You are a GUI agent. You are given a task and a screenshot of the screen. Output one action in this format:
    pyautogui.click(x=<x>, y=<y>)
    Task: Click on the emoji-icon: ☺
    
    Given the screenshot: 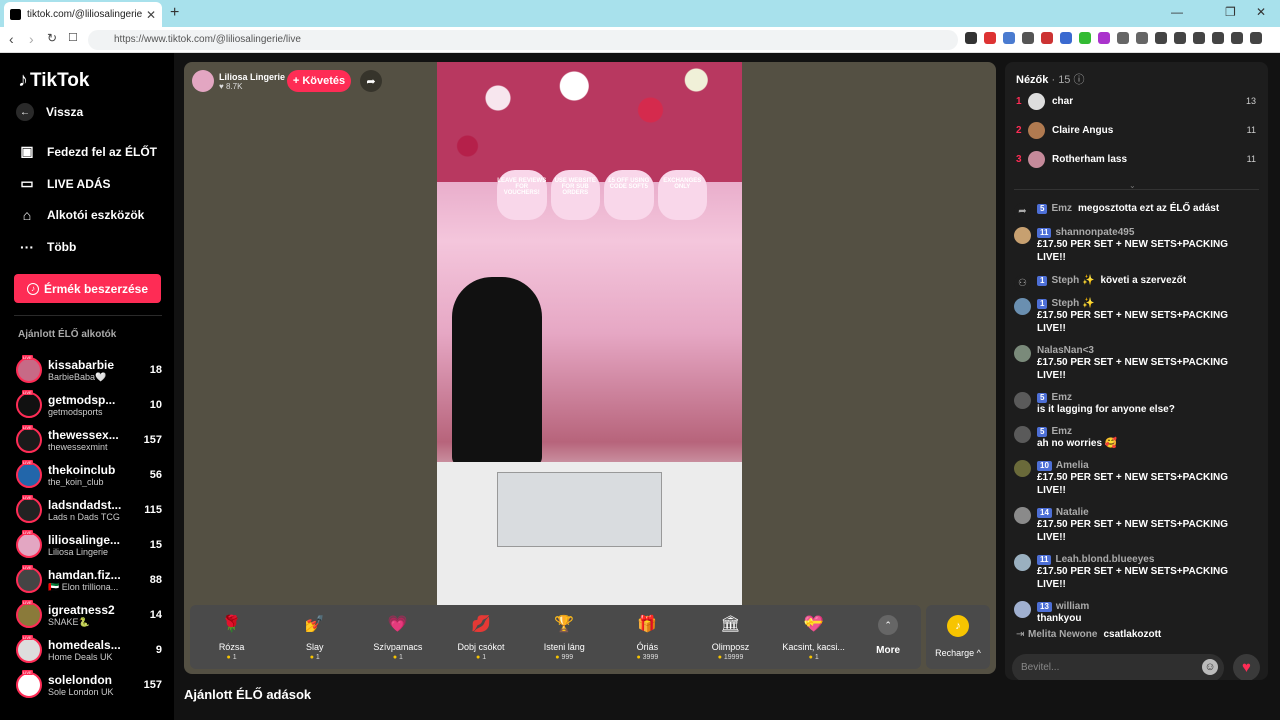 What is the action you would take?
    pyautogui.click(x=1210, y=667)
    